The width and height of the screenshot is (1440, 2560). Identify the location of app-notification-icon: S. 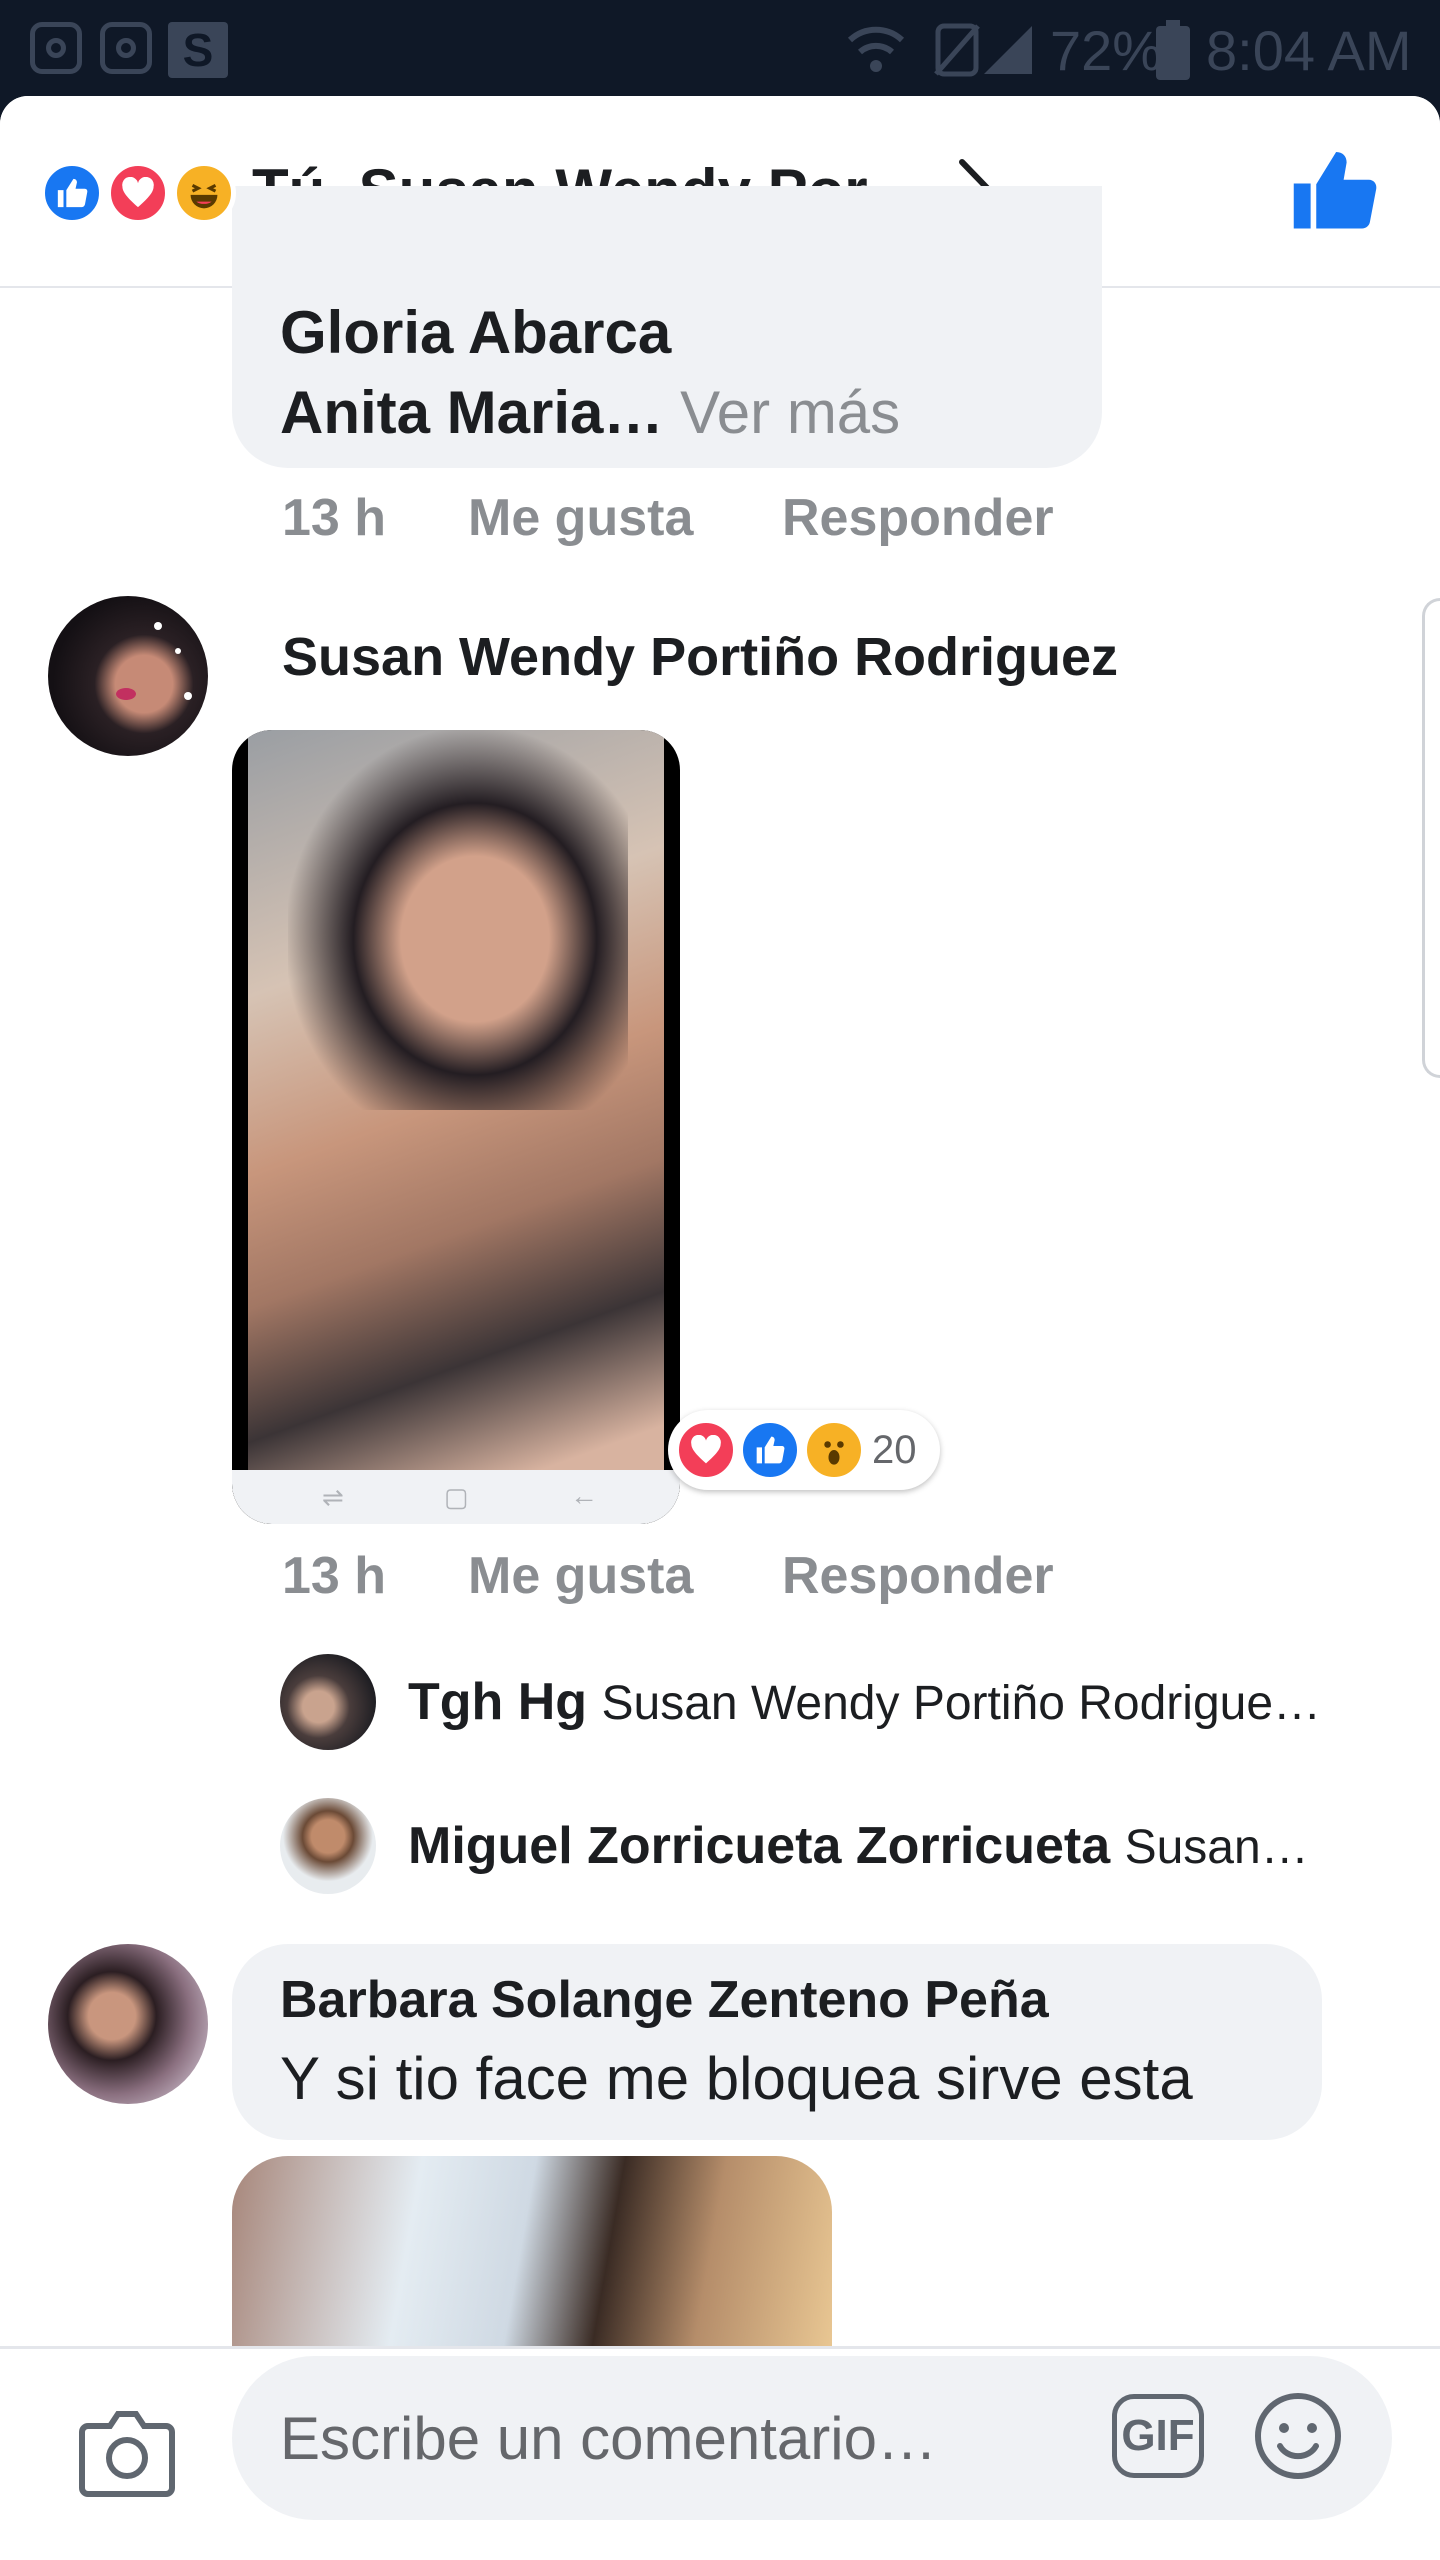
(198, 50).